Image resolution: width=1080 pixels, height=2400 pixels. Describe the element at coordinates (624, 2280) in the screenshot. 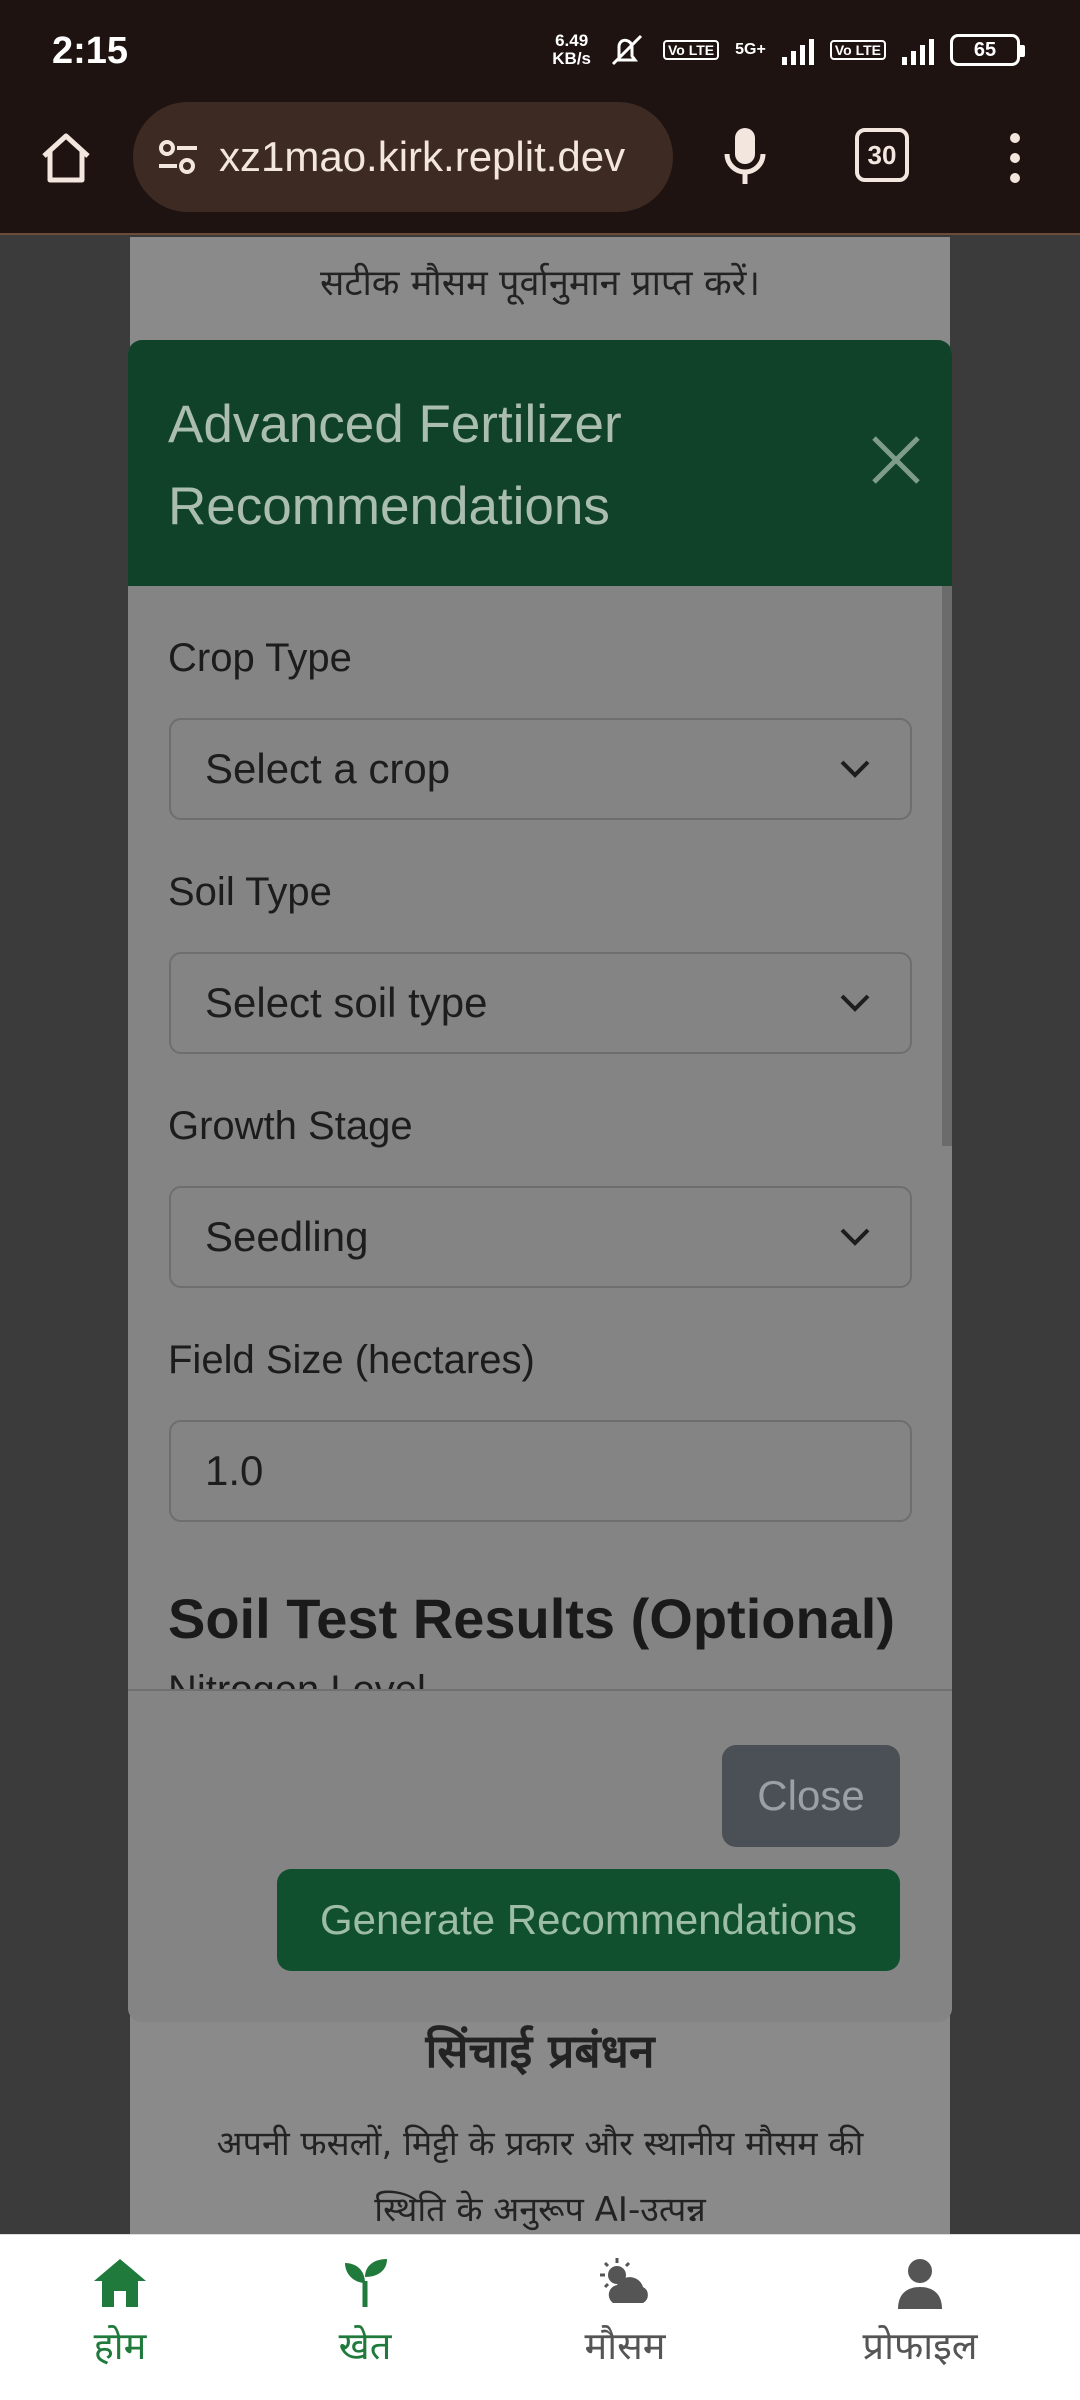

I see `weather-icon` at that location.